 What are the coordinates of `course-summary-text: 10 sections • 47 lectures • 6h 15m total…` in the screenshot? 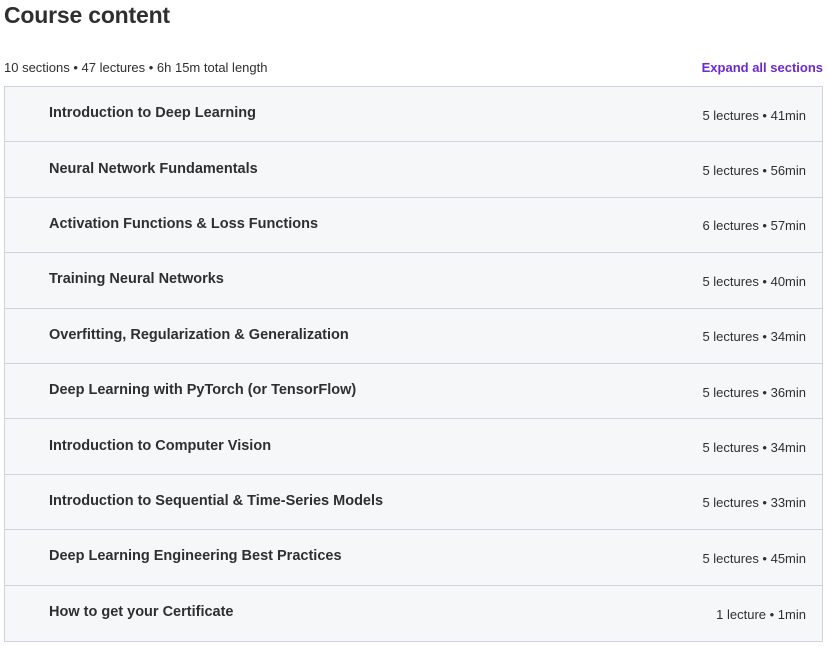 It's located at (136, 67).